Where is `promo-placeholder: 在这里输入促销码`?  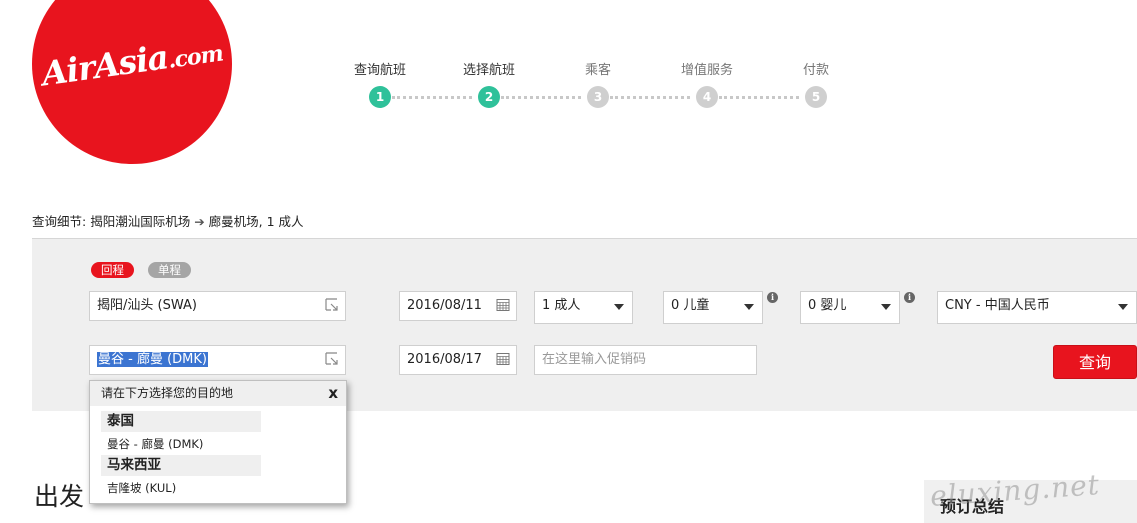
promo-placeholder: 在这里输入促销码 is located at coordinates (594, 359).